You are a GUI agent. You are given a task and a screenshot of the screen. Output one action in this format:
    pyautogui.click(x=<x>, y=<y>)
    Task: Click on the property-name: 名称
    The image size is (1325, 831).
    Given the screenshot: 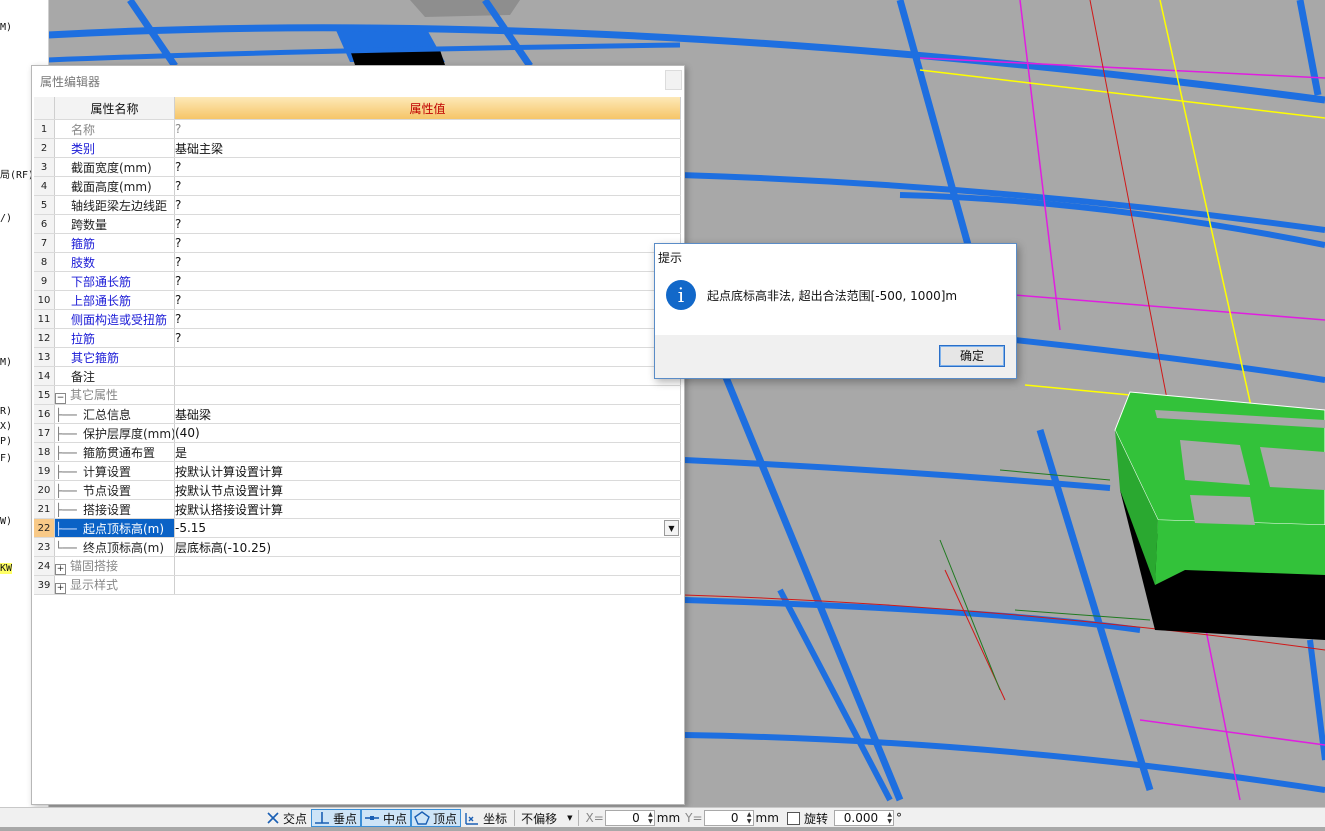 What is the action you would take?
    pyautogui.click(x=114, y=129)
    